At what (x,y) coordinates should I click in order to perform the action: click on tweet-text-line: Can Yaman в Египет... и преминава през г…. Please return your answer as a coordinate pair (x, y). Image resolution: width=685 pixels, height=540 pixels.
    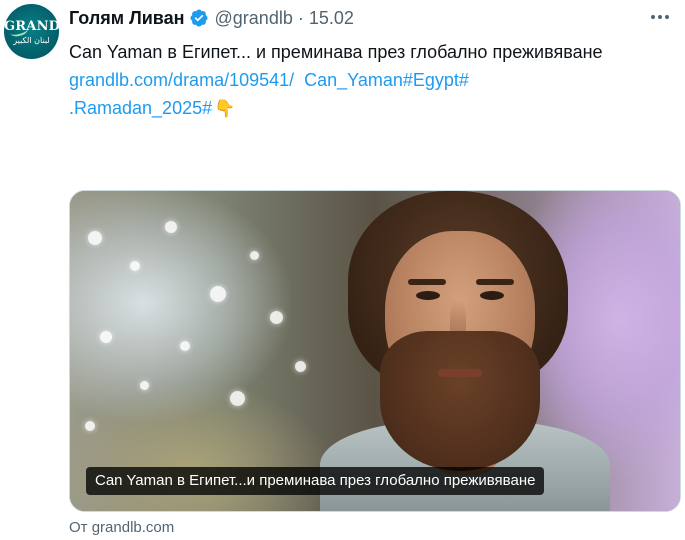
    Looking at the image, I should click on (336, 52).